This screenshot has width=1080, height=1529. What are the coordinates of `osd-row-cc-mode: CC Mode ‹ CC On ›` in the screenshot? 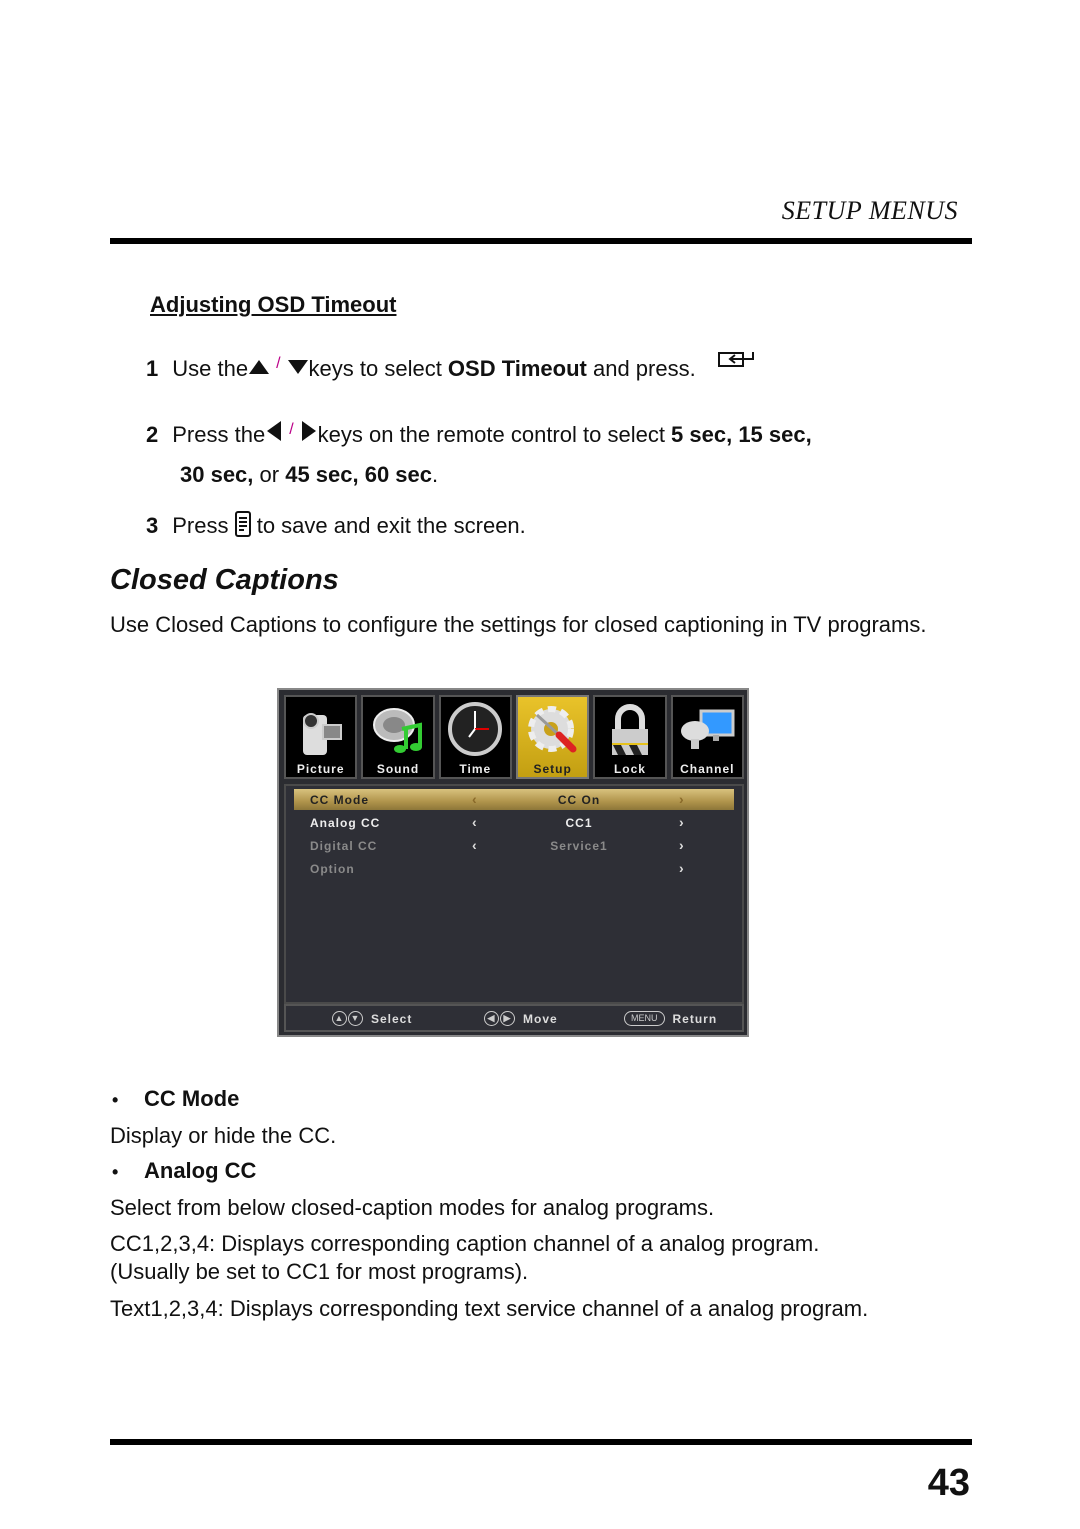 It's located at (514, 799).